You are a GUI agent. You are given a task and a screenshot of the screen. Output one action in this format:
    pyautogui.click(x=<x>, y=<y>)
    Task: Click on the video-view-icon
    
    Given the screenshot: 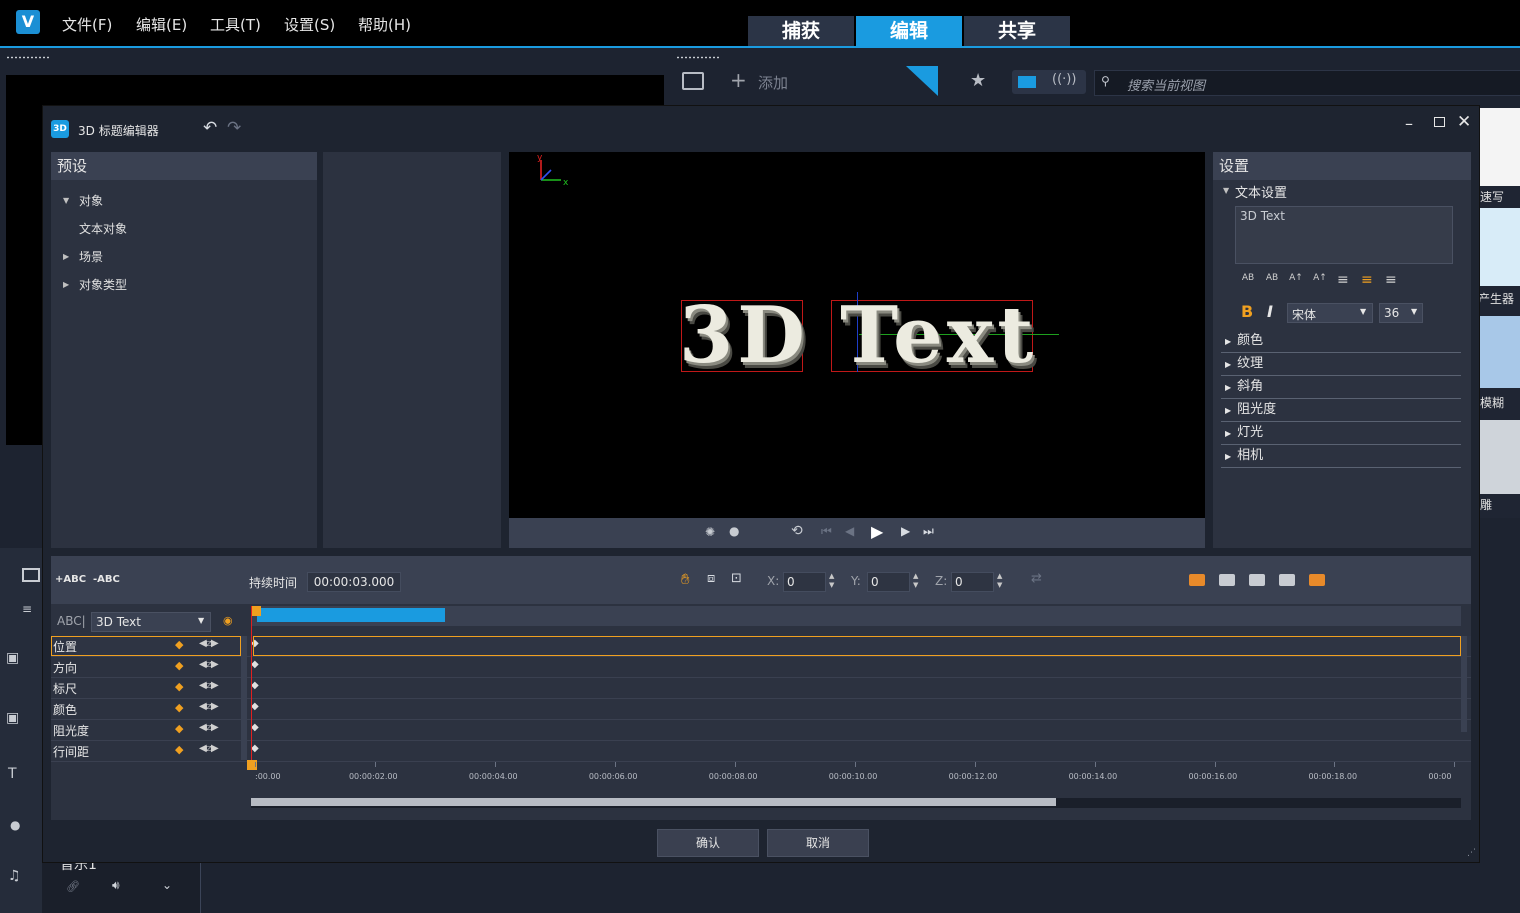 What is the action you would take?
    pyautogui.click(x=1027, y=82)
    